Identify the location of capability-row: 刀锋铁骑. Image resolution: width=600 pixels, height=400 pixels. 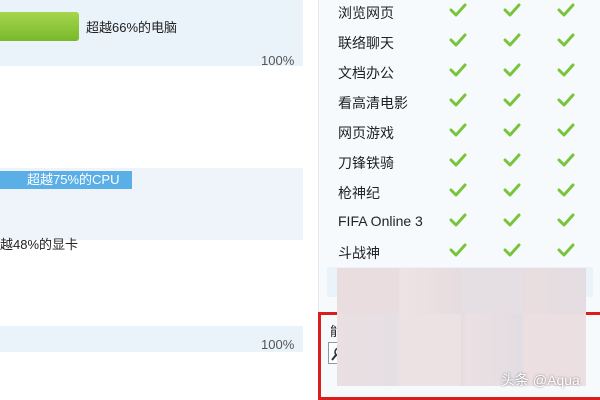
(460, 162).